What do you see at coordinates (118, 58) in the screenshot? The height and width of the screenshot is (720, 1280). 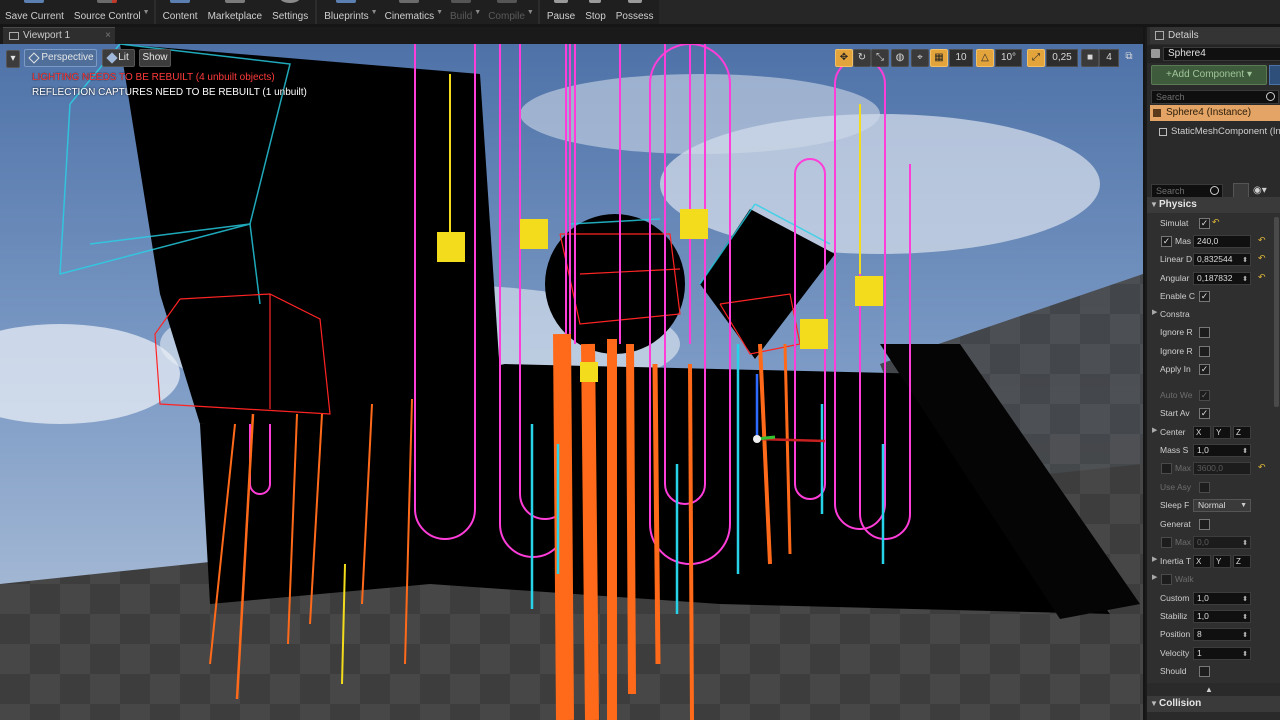 I see `lit-button: Lit` at bounding box center [118, 58].